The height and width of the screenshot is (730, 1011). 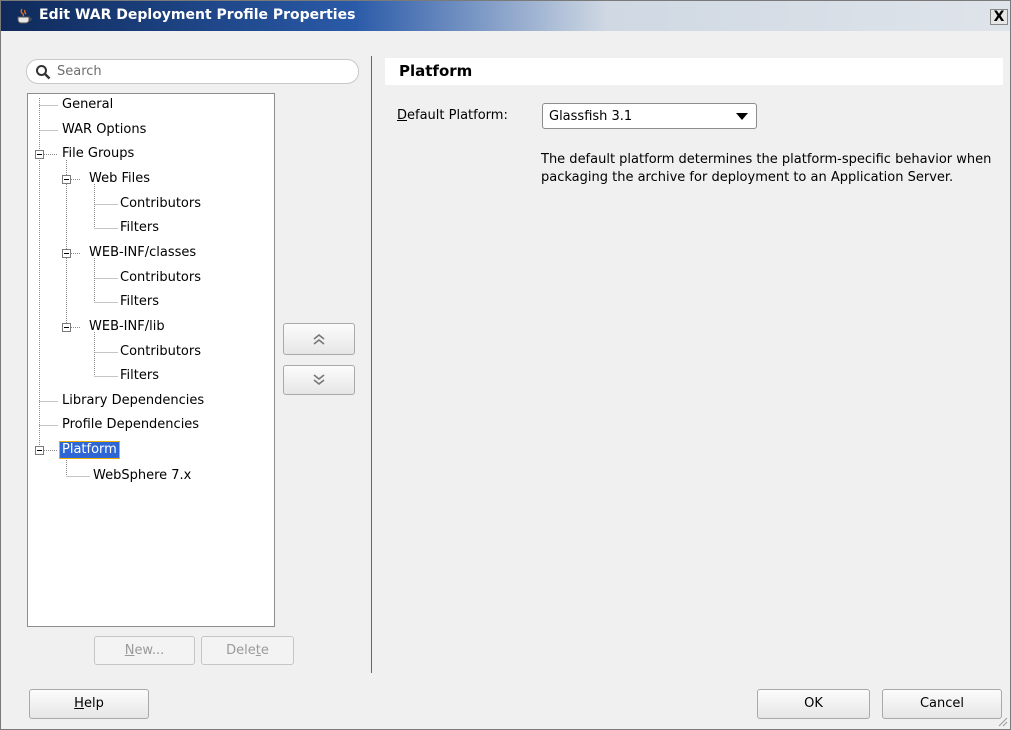 What do you see at coordinates (264, 650) in the screenshot?
I see `delete-label-suffix: e` at bounding box center [264, 650].